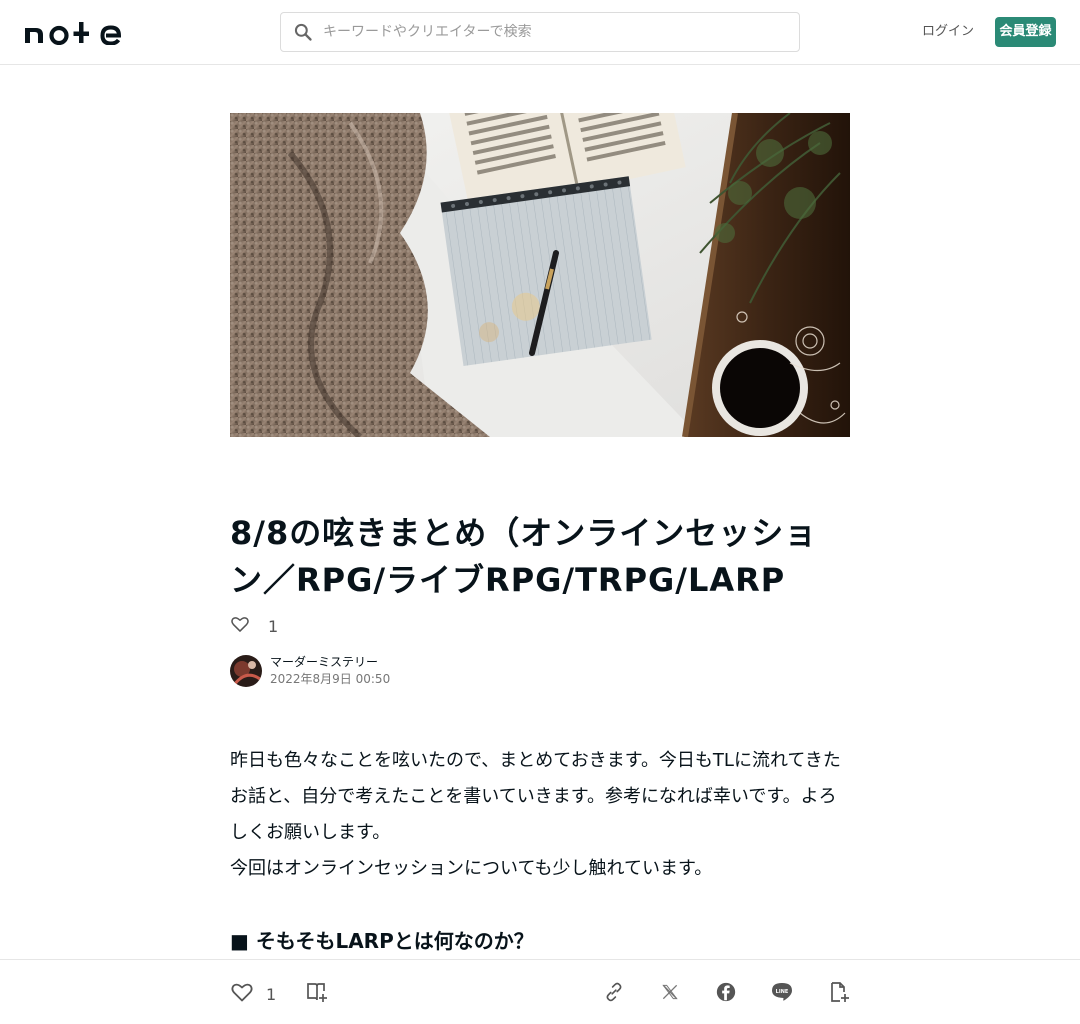  Describe the element at coordinates (670, 992) in the screenshot. I see `x-icon` at that location.